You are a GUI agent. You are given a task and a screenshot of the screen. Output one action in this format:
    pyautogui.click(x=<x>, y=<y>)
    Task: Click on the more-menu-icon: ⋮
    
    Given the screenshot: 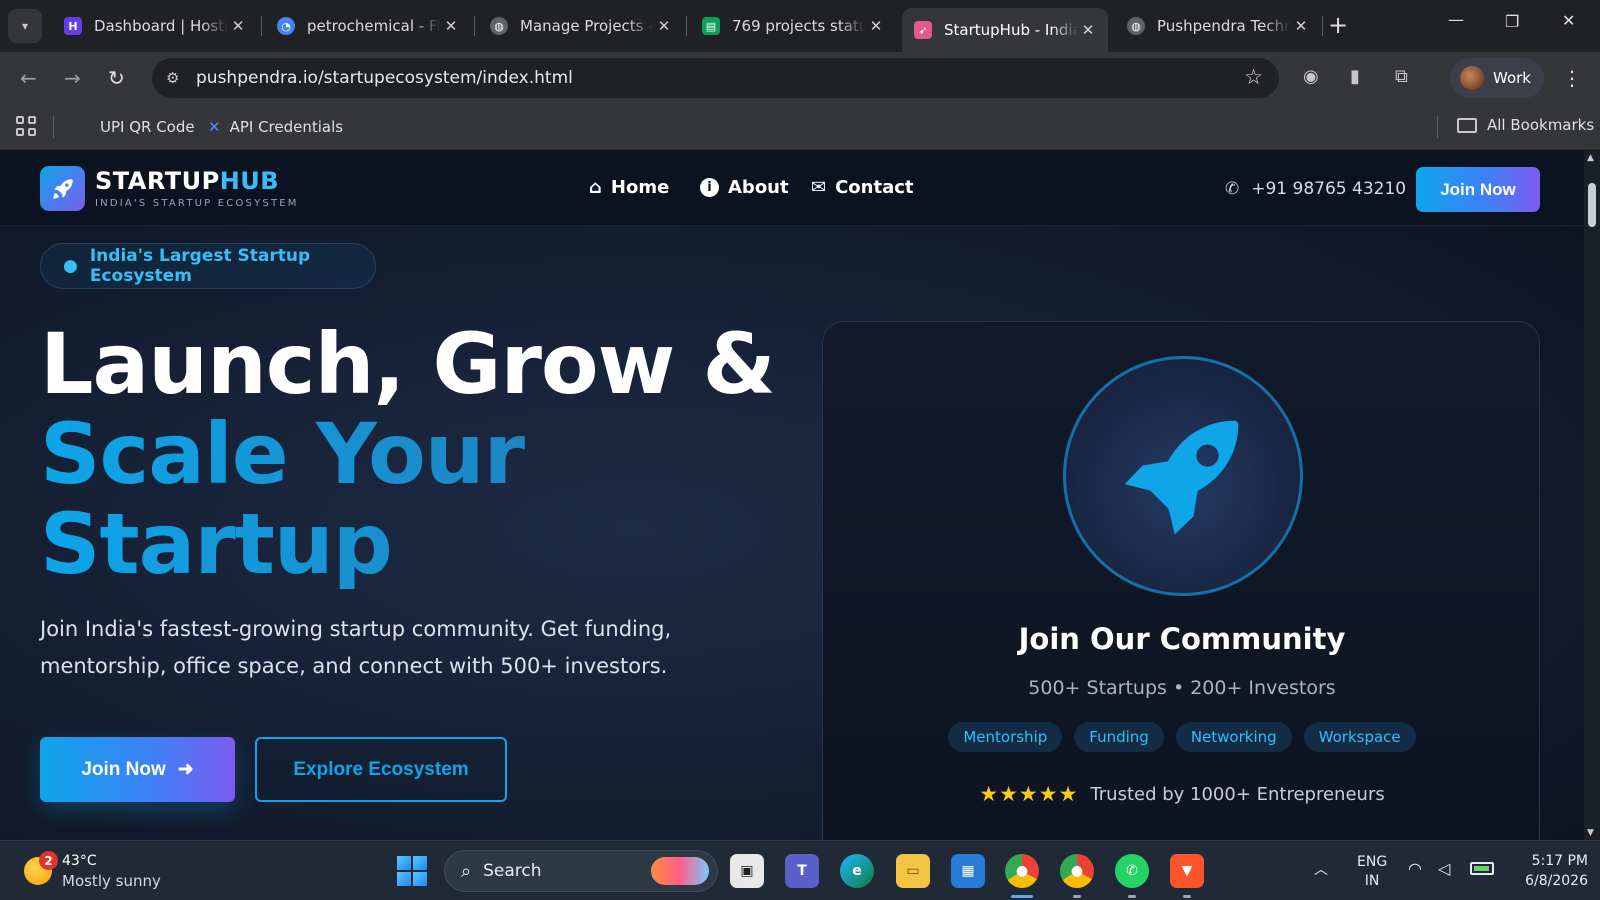 What is the action you would take?
    pyautogui.click(x=1572, y=78)
    